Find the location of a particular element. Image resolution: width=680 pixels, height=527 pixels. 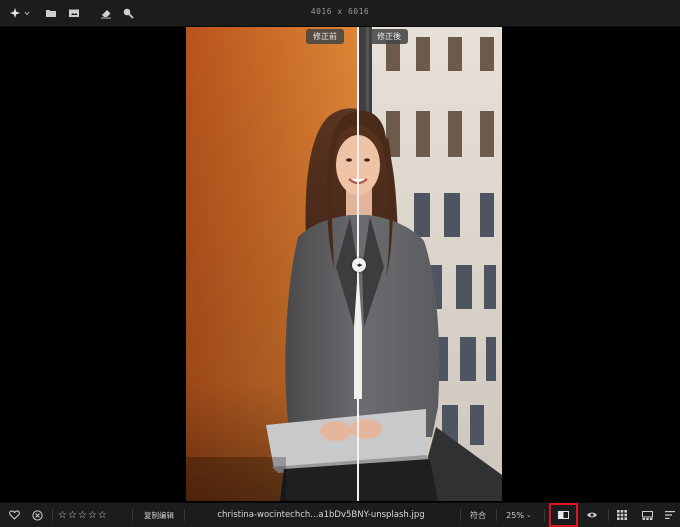

compare-split-view-button is located at coordinates (563, 515).